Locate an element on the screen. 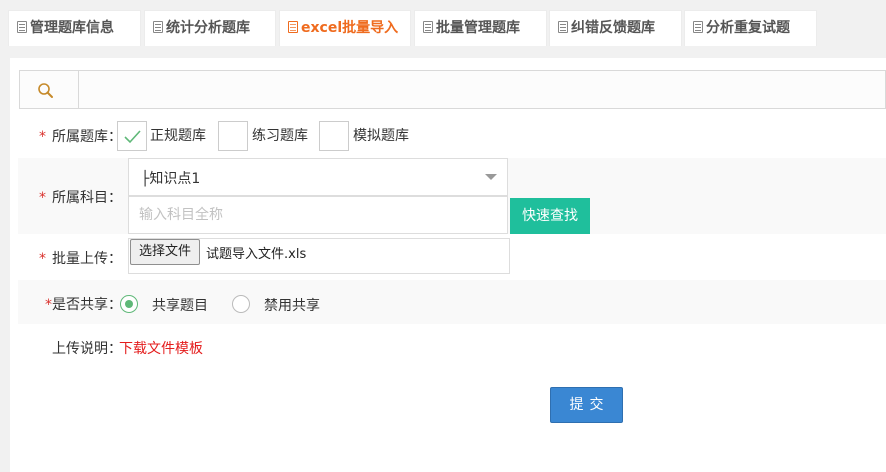 This screenshot has height=472, width=886. tab-label: excel批量导入 is located at coordinates (350, 28).